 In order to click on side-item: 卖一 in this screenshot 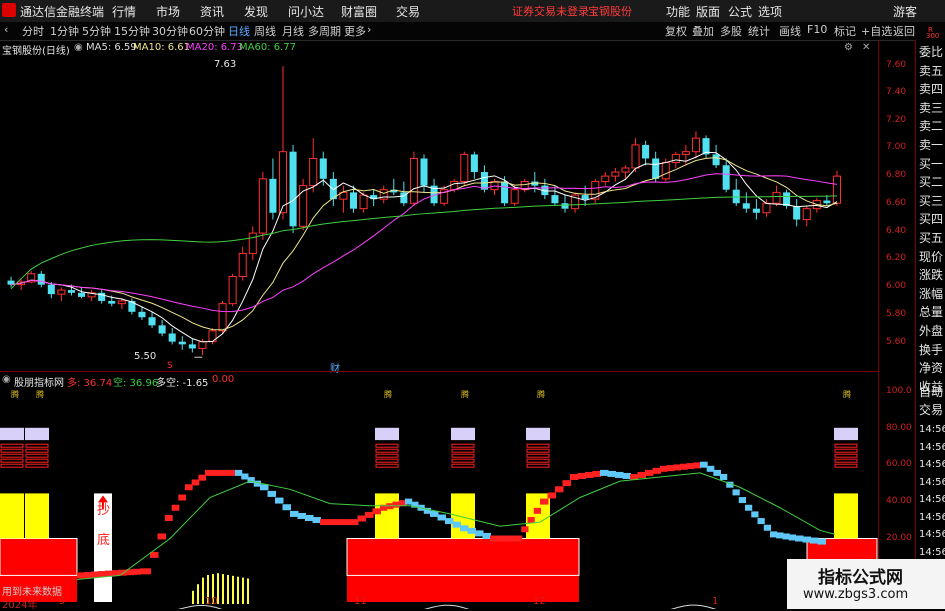, I will do `click(931, 145)`.